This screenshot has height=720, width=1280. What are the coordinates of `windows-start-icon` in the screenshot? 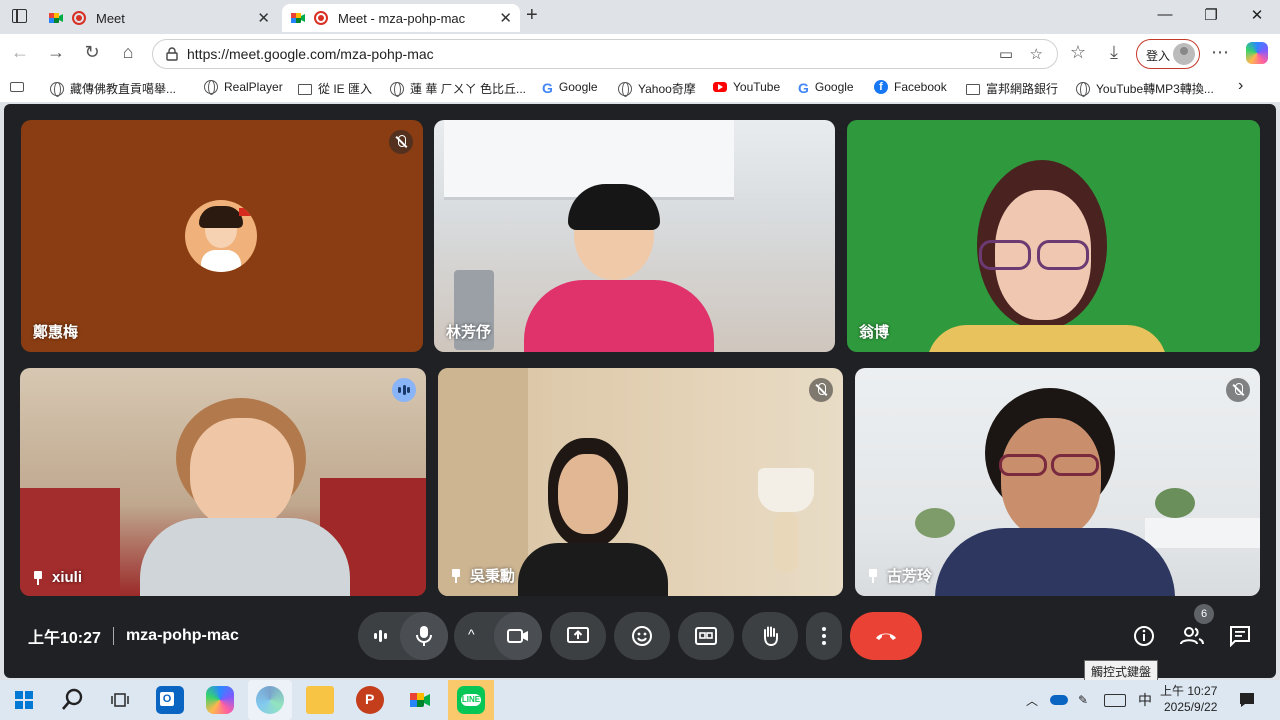 It's located at (24, 700).